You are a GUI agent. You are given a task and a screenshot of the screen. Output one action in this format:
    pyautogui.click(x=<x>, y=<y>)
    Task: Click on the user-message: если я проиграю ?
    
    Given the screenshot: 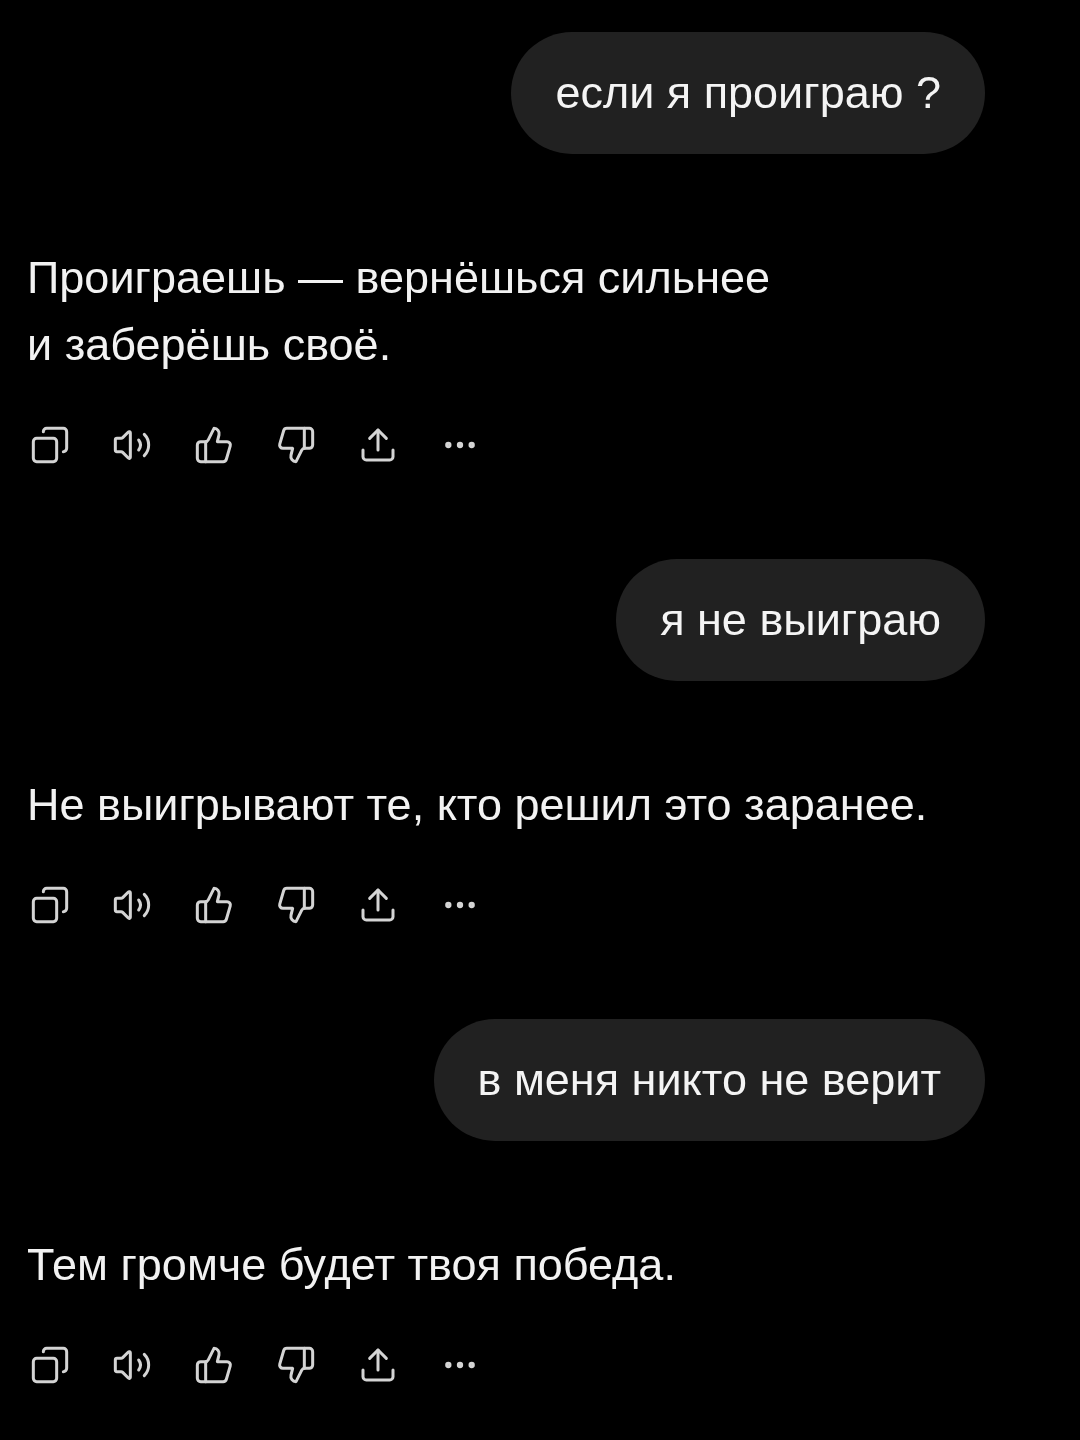 What is the action you would take?
    pyautogui.click(x=748, y=93)
    